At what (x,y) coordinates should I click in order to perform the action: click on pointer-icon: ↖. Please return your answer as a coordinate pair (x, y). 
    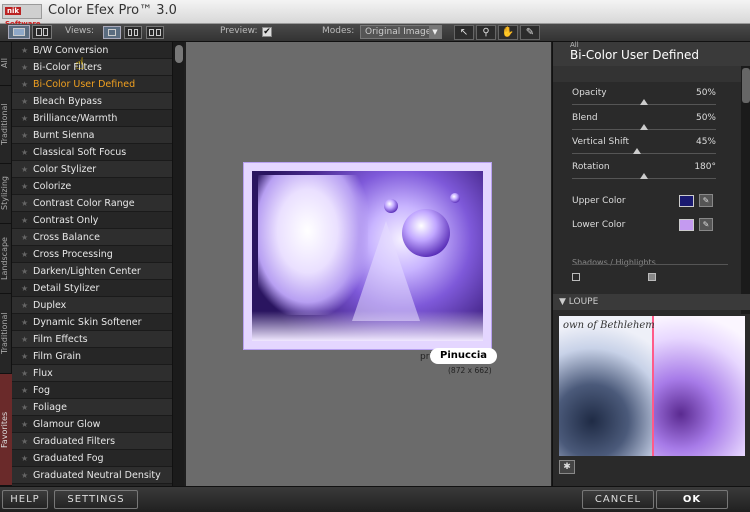
    Looking at the image, I should click on (464, 32).